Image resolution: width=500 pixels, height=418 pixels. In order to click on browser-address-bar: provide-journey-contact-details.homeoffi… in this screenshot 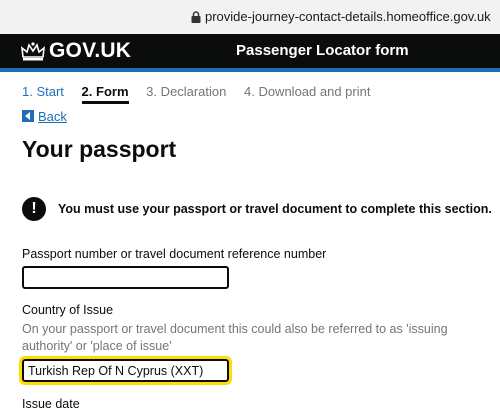, I will do `click(250, 17)`.